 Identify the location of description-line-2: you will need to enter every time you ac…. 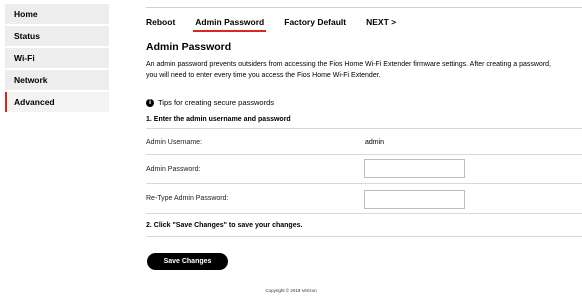
(263, 75).